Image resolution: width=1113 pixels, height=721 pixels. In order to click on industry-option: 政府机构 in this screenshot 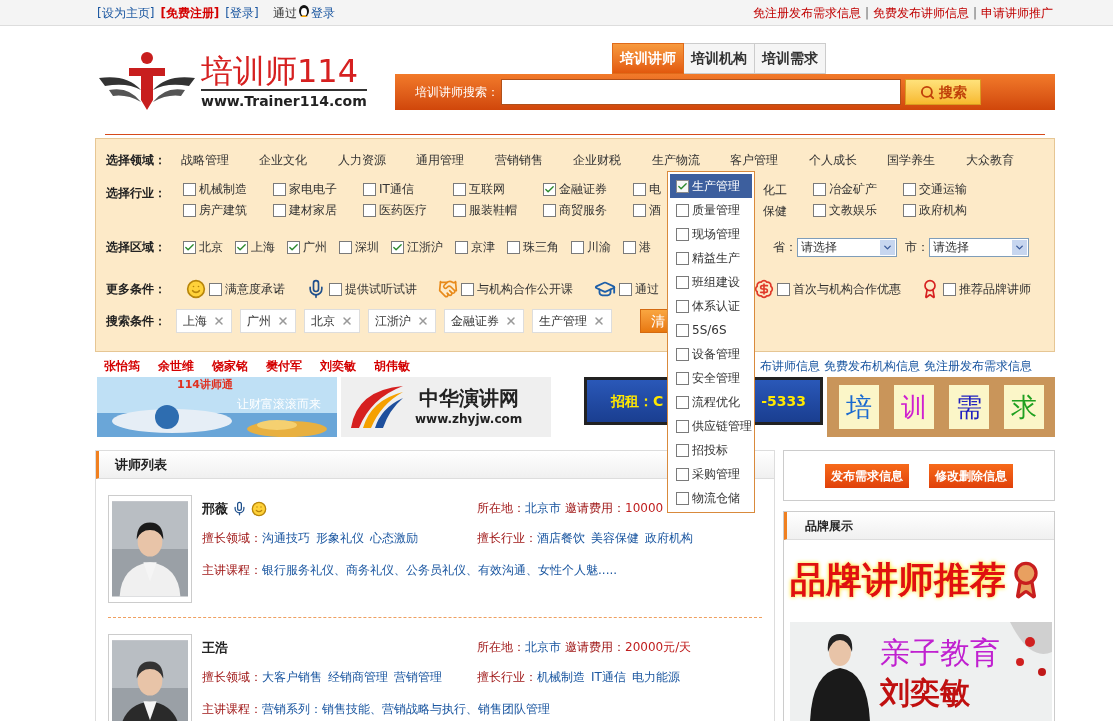, I will do `click(943, 210)`.